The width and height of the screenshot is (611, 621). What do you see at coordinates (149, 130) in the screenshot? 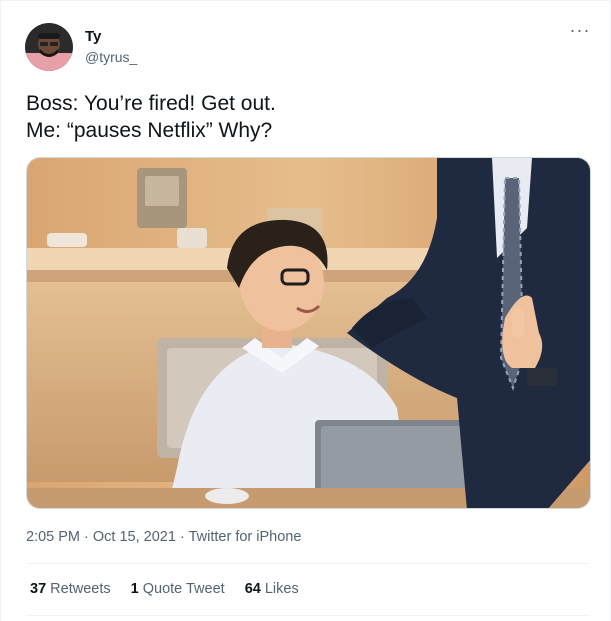
I see `tweet-line: Me: “pauses Netflix” Why?` at bounding box center [149, 130].